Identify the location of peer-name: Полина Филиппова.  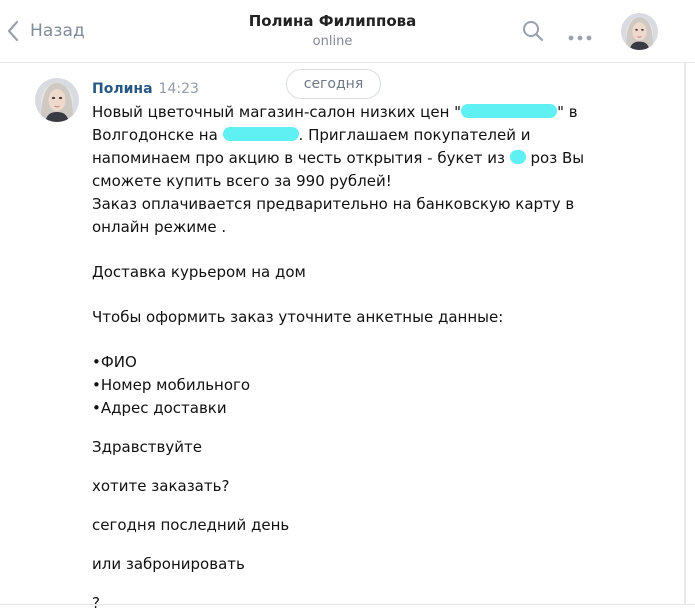
(332, 21).